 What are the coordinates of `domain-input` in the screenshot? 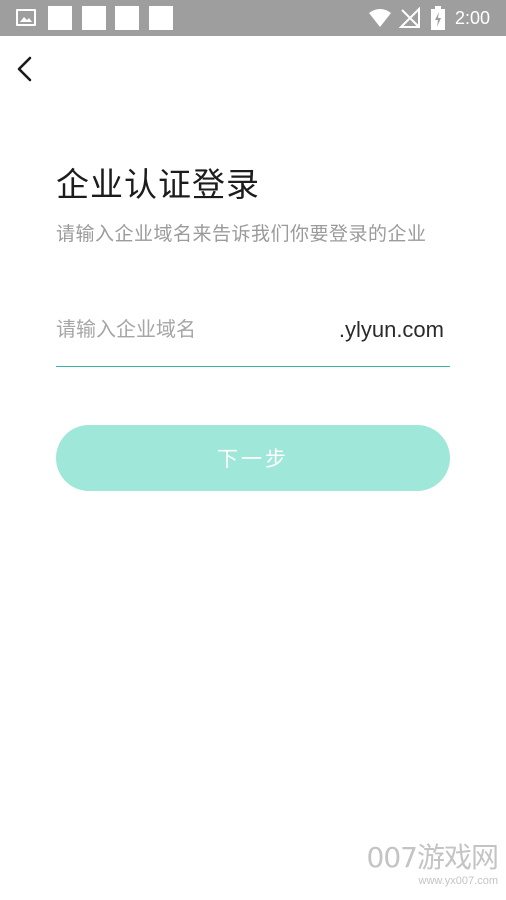 It's located at (191, 329).